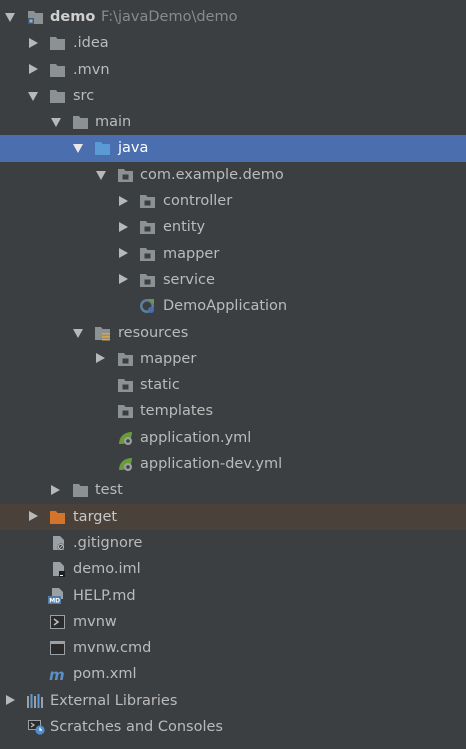  I want to click on tree-label: src, so click(84, 95).